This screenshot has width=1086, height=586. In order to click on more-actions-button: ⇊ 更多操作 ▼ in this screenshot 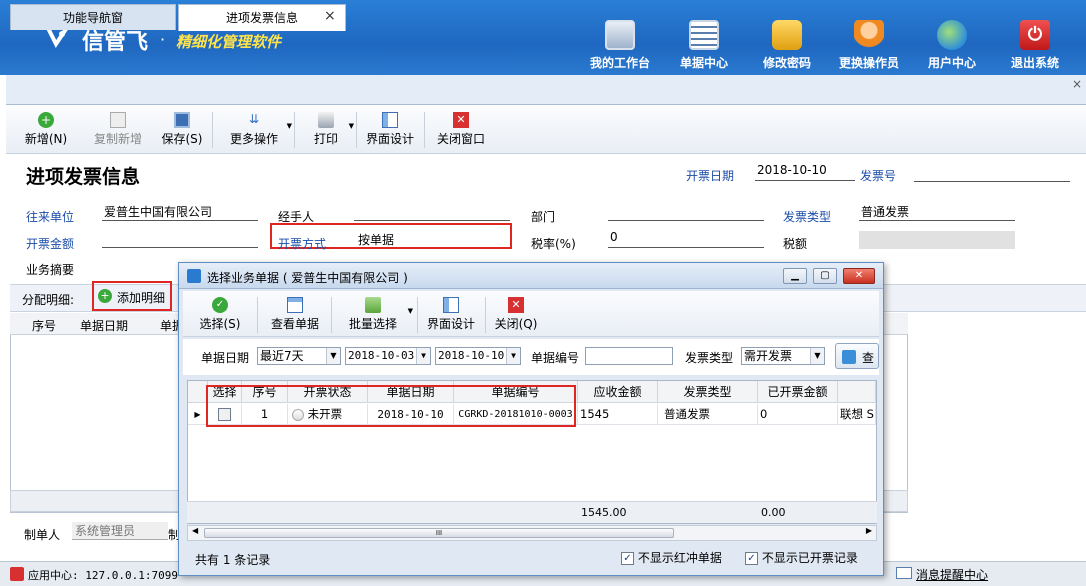, I will do `click(254, 132)`.